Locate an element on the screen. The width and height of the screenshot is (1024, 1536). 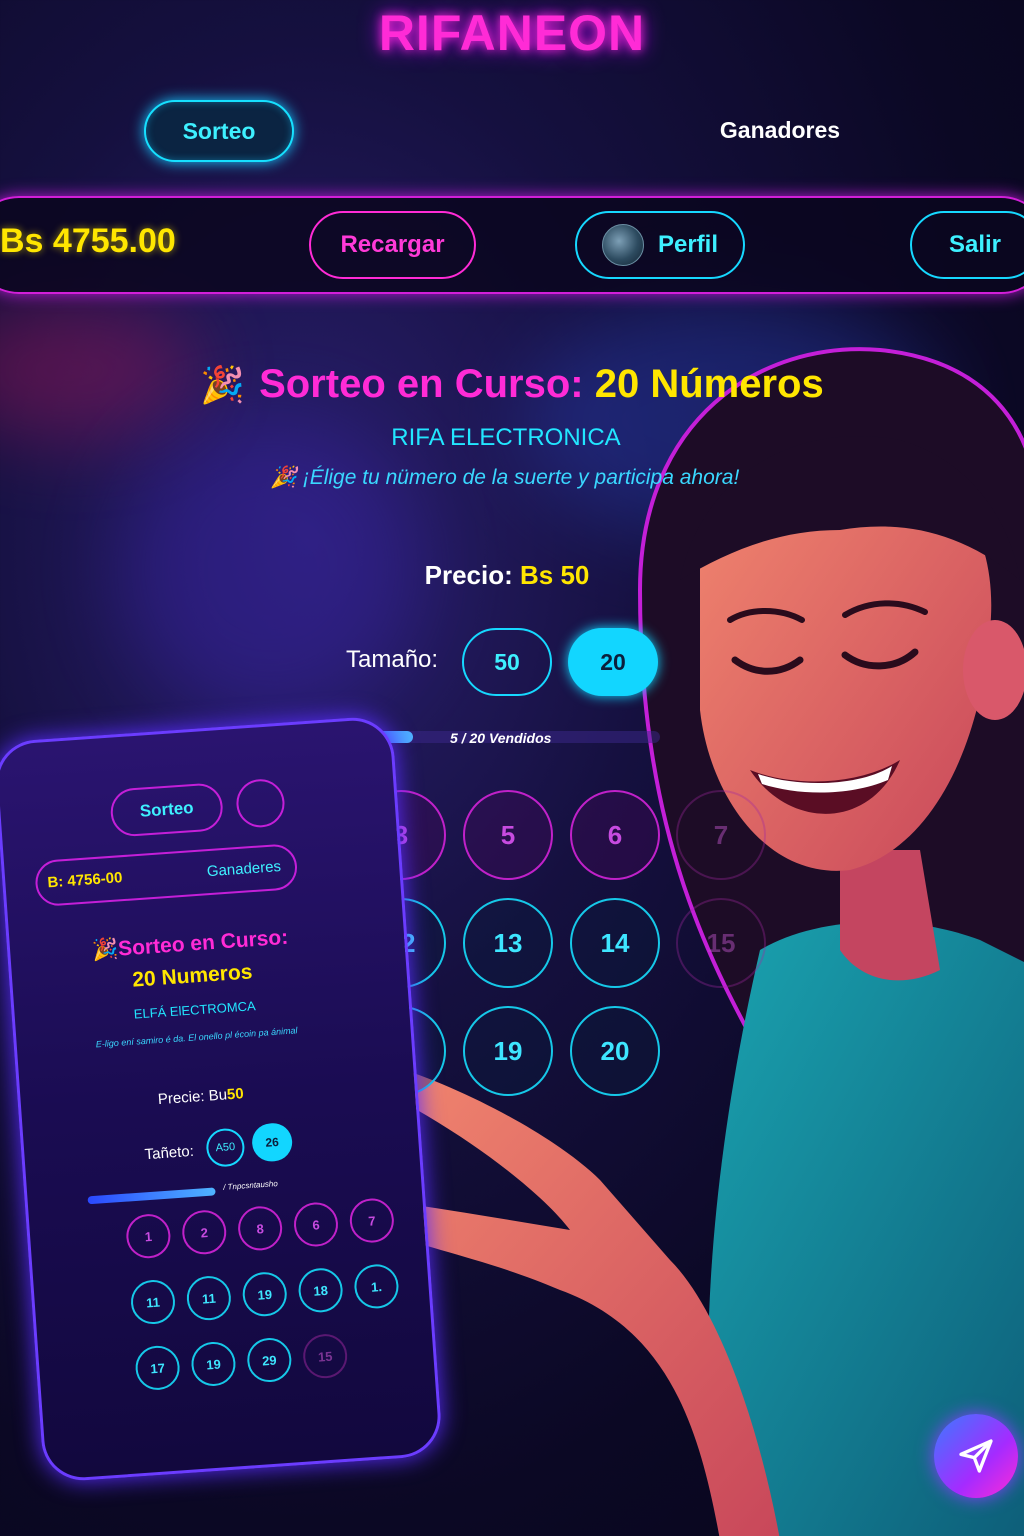
phone-tab-ganadores: Ganaderes is located at coordinates (244, 869).